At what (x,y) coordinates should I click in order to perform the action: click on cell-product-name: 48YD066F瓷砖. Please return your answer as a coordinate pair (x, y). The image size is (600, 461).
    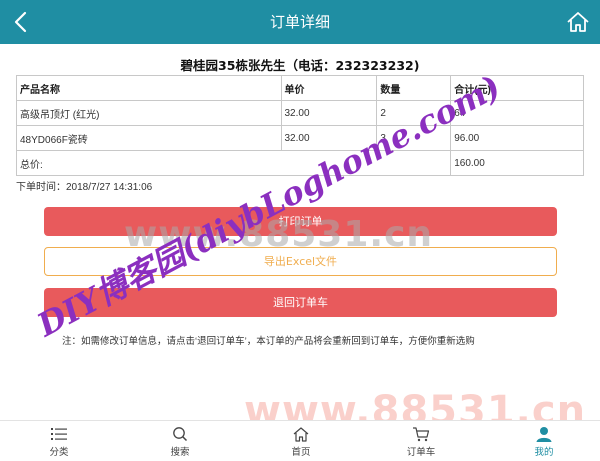
    Looking at the image, I should click on (149, 138).